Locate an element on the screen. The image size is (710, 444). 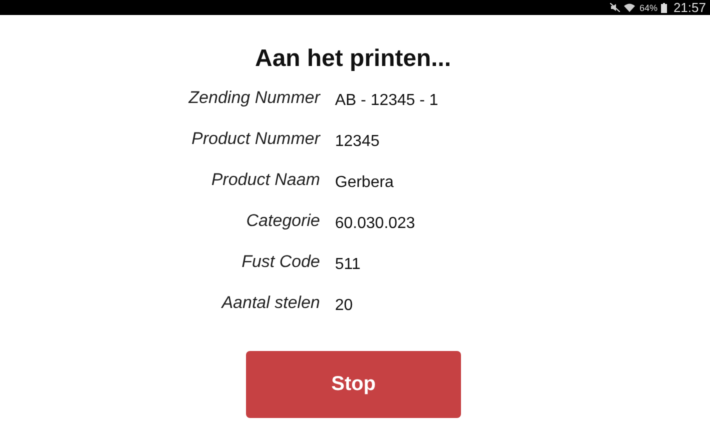
battery-icon is located at coordinates (664, 7).